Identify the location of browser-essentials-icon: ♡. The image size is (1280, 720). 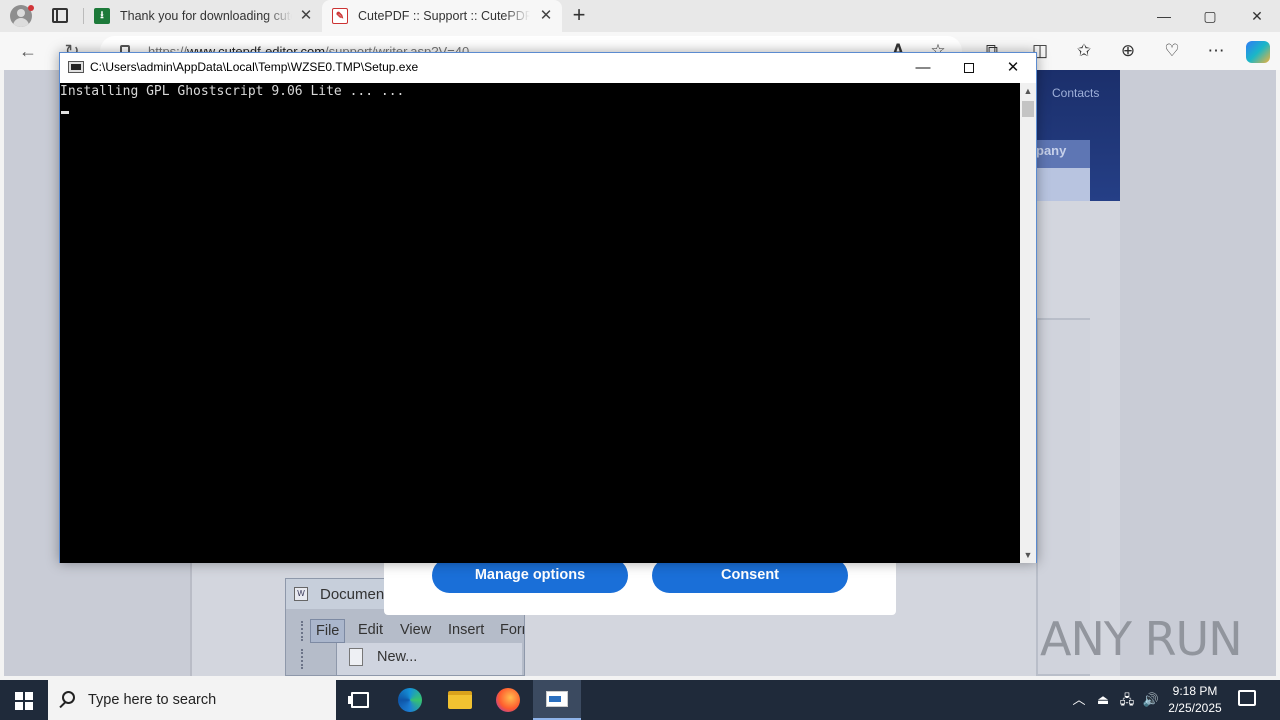
(1172, 51).